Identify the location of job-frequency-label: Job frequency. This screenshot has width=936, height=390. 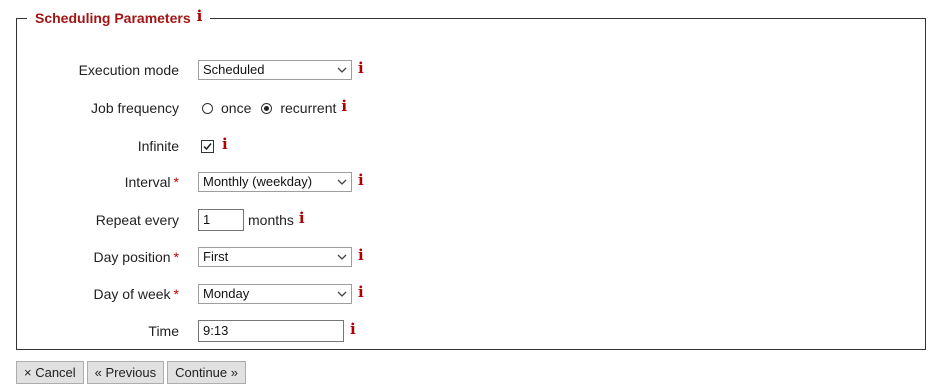
(135, 108).